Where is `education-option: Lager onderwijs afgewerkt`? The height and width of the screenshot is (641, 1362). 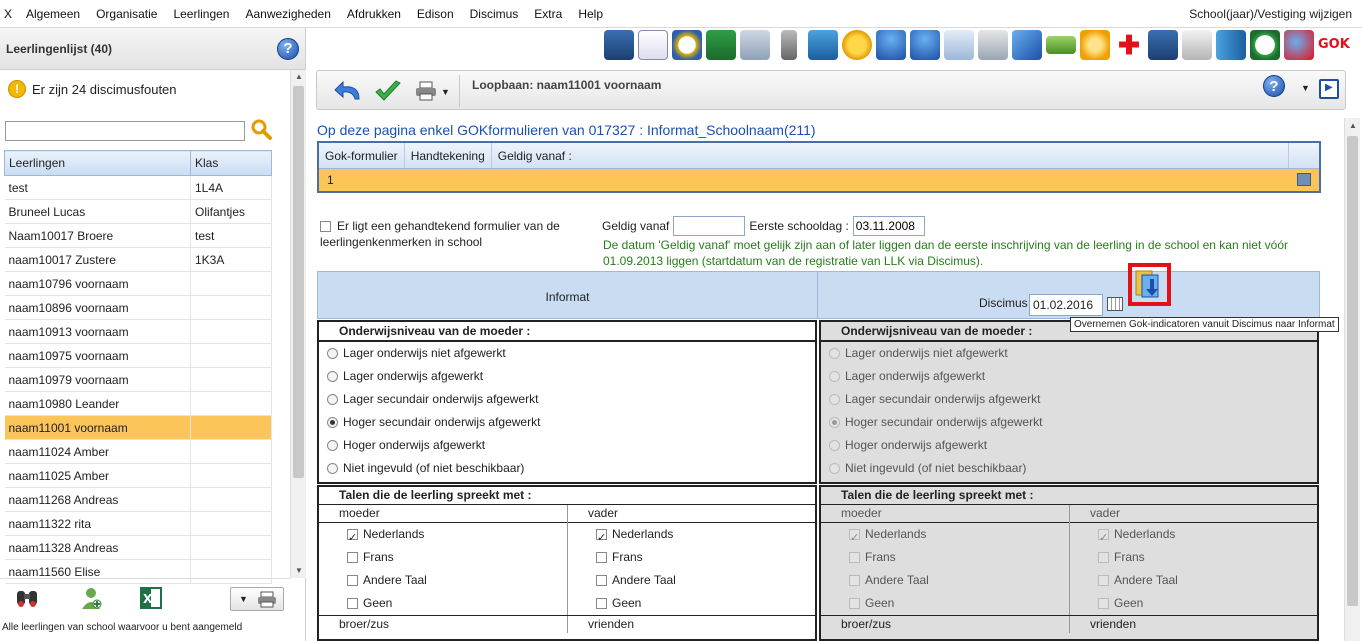
education-option: Lager onderwijs afgewerkt is located at coordinates (1069, 376).